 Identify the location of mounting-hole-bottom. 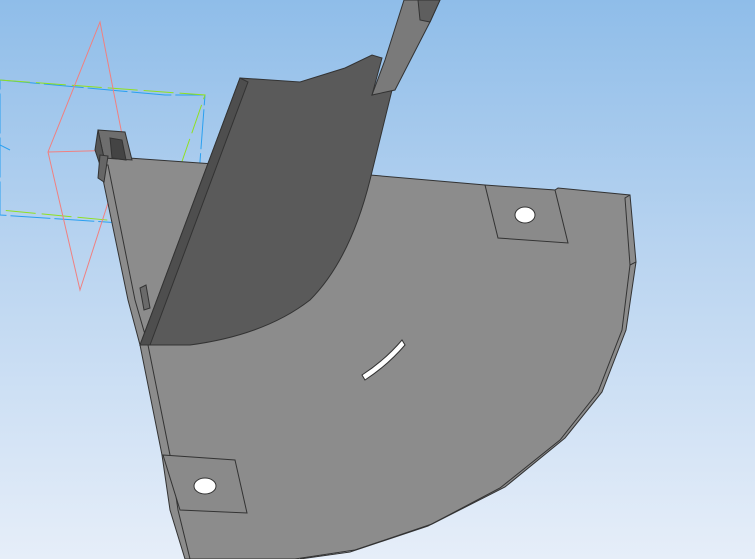
(205, 486).